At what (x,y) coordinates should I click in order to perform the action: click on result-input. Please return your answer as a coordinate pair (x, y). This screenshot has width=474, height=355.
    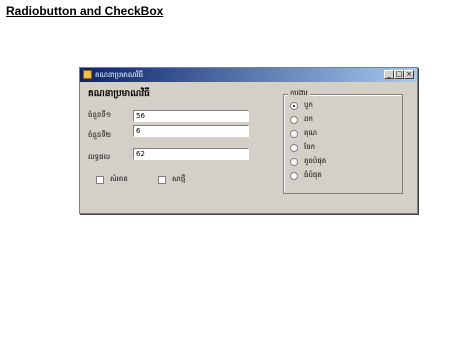
    Looking at the image, I should click on (191, 154).